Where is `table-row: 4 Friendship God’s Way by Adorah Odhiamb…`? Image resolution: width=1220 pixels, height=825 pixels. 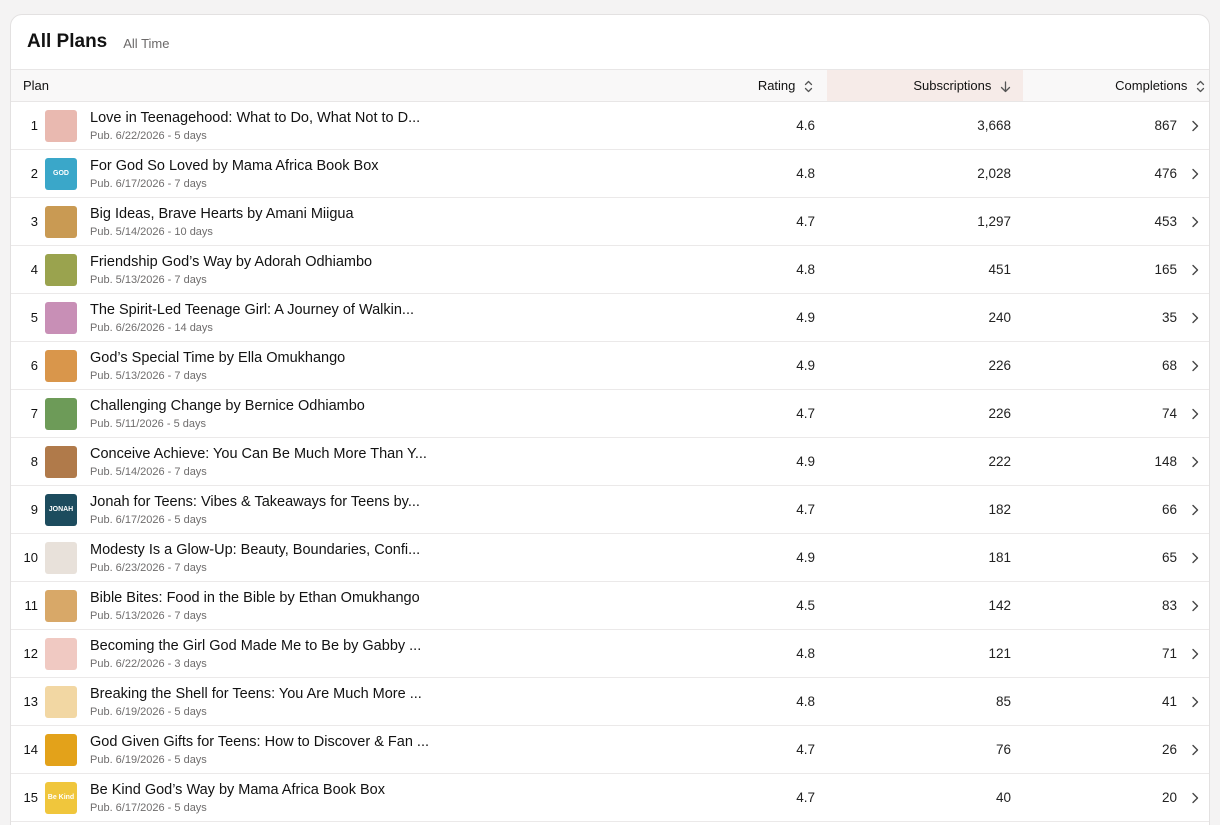
table-row: 4 Friendship God’s Way by Adorah Odhiamb… is located at coordinates (610, 270).